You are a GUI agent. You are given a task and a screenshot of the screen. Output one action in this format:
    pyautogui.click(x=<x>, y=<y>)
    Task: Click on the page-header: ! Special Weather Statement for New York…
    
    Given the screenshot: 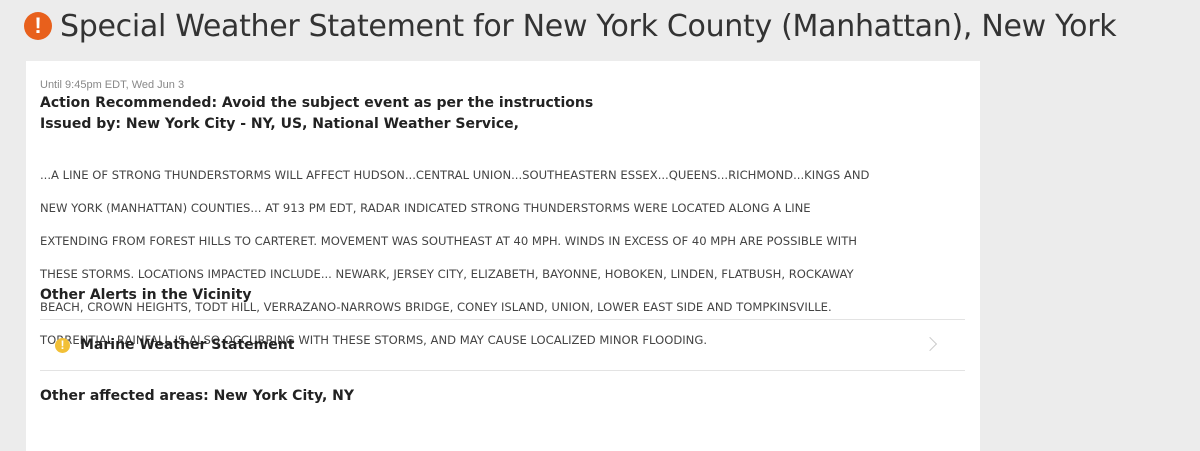 What is the action you would take?
    pyautogui.click(x=570, y=26)
    